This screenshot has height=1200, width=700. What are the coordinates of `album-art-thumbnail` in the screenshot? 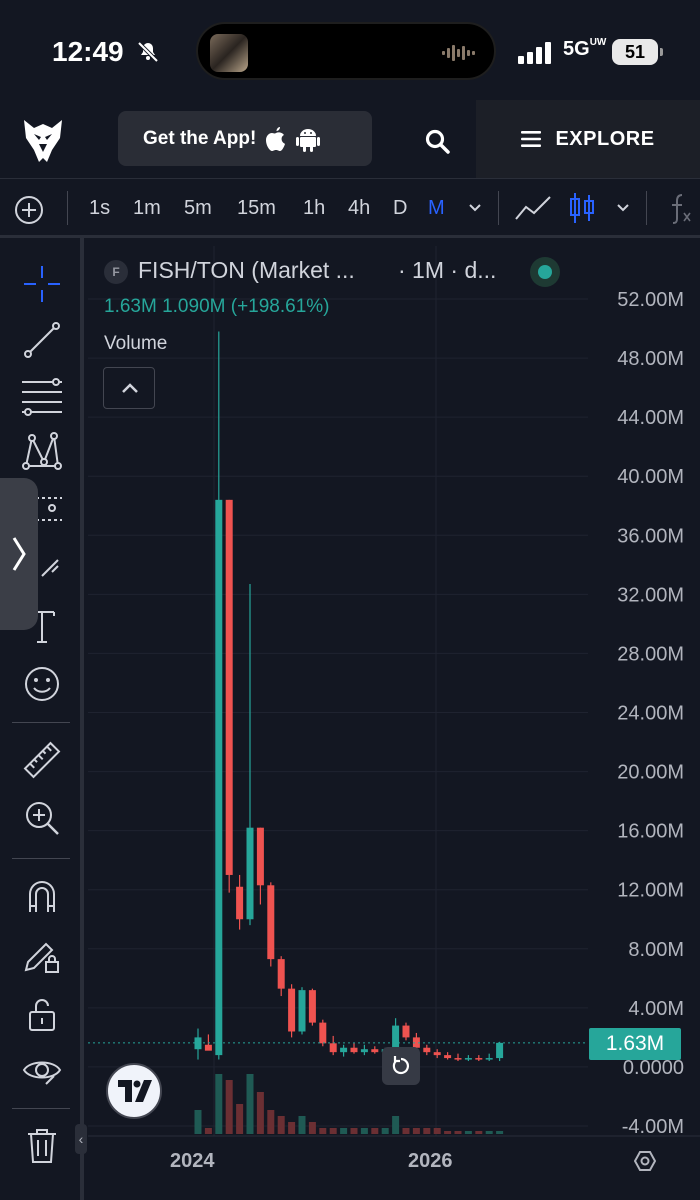 It's located at (229, 53).